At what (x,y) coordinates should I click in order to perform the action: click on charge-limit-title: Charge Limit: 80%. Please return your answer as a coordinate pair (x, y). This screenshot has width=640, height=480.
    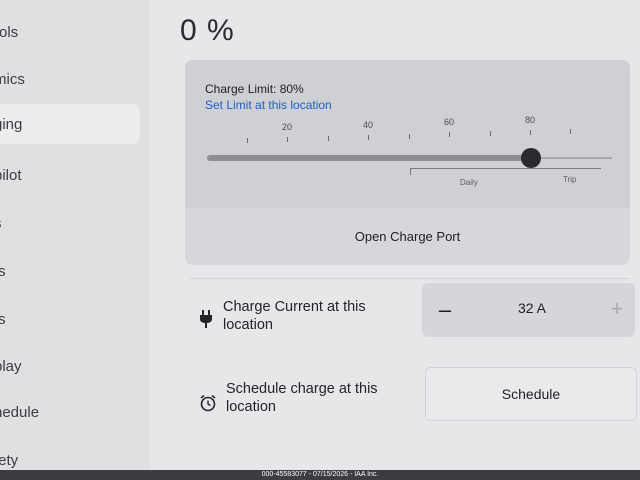
    Looking at the image, I should click on (254, 89).